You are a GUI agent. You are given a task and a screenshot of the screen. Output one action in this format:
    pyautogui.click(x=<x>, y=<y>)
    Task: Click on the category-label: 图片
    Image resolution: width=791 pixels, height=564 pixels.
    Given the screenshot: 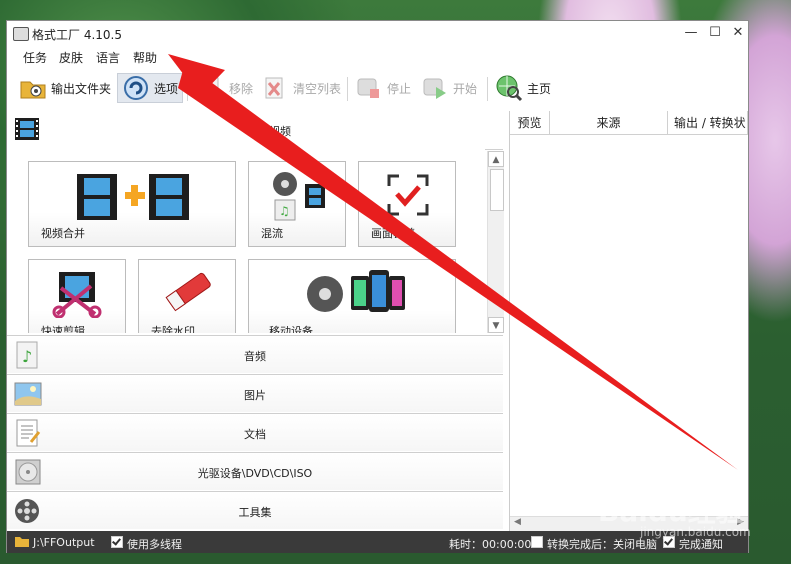 What is the action you would take?
    pyautogui.click(x=255, y=395)
    